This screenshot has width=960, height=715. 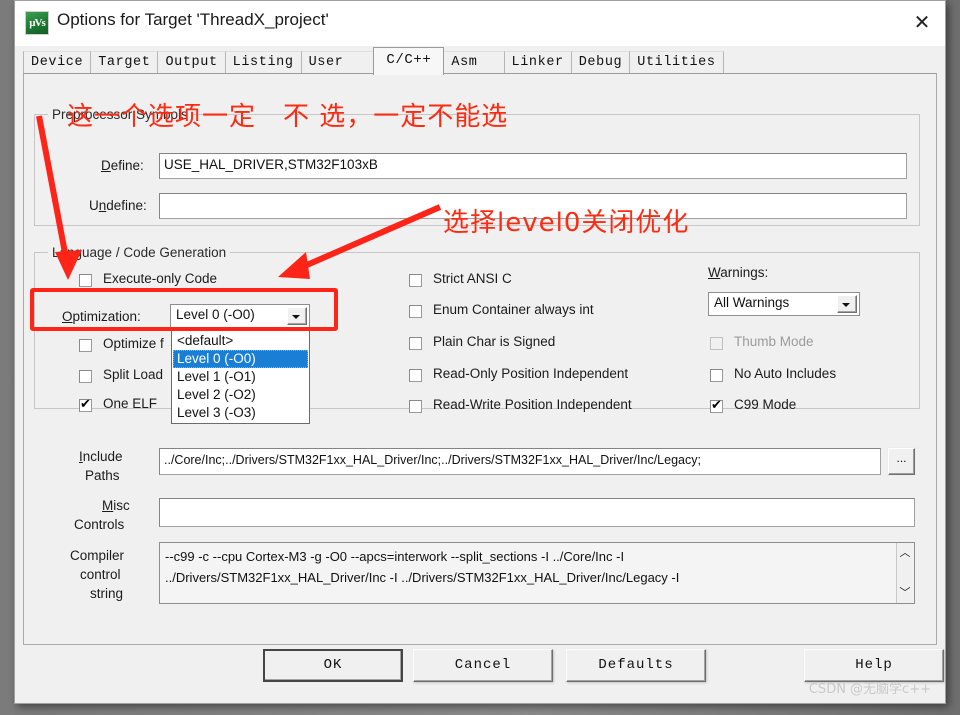 I want to click on window-title: Options for Target 'ThreadX_project', so click(x=193, y=19).